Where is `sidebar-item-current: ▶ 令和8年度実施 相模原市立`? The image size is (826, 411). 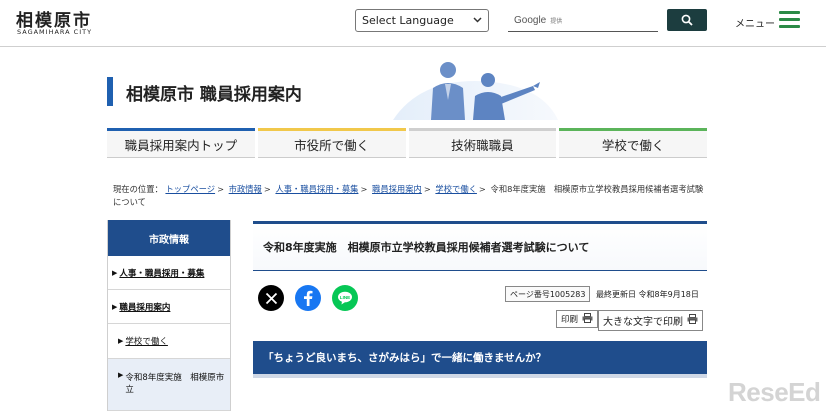 sidebar-item-current: ▶ 令和8年度実施 相模原市立 is located at coordinates (169, 385).